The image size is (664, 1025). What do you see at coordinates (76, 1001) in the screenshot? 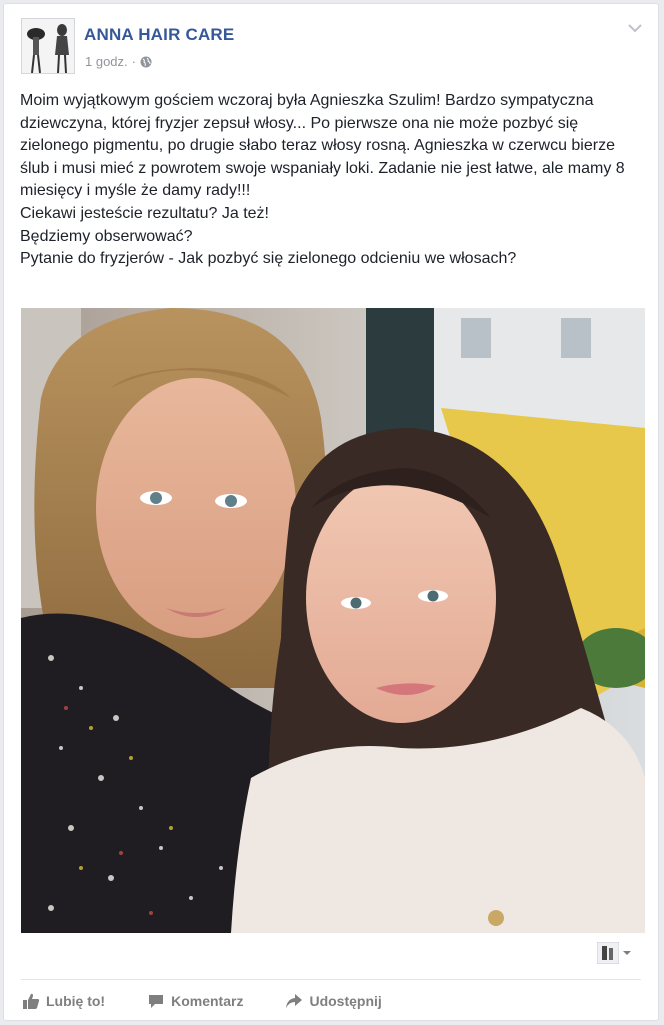
I see `like-label: Lubię to!` at bounding box center [76, 1001].